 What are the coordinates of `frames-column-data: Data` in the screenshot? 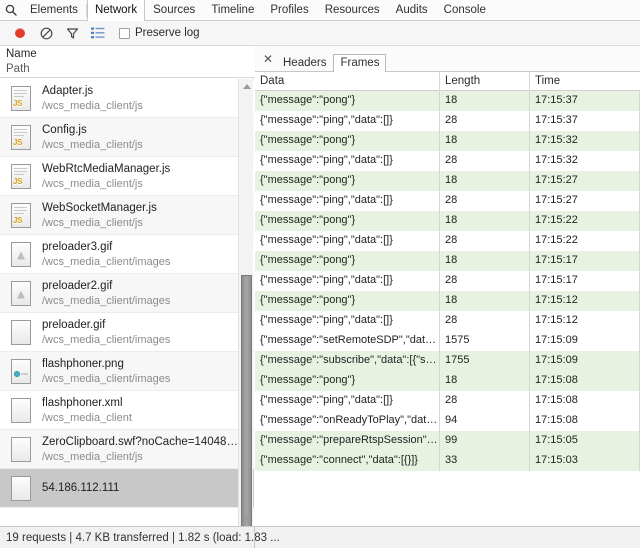 It's located at (347, 81).